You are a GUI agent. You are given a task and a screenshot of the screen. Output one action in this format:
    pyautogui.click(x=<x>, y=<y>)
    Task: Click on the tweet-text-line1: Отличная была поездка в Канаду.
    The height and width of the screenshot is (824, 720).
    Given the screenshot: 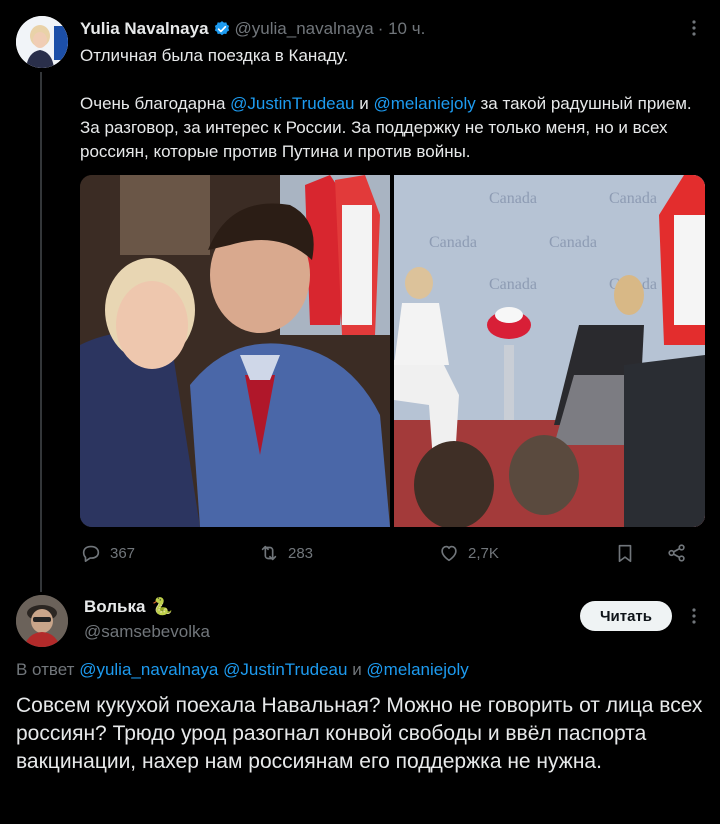 What is the action you would take?
    pyautogui.click(x=214, y=55)
    